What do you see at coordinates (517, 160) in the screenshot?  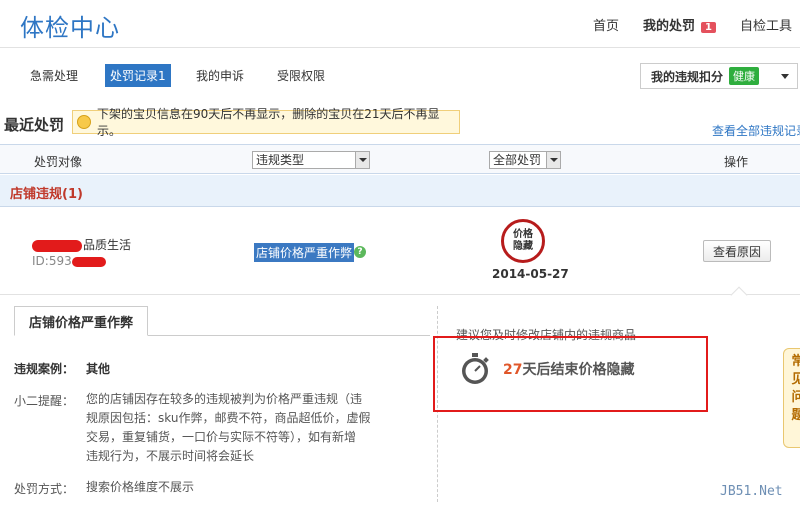 I see `penalty-filter-select-value: 全部处罚` at bounding box center [517, 160].